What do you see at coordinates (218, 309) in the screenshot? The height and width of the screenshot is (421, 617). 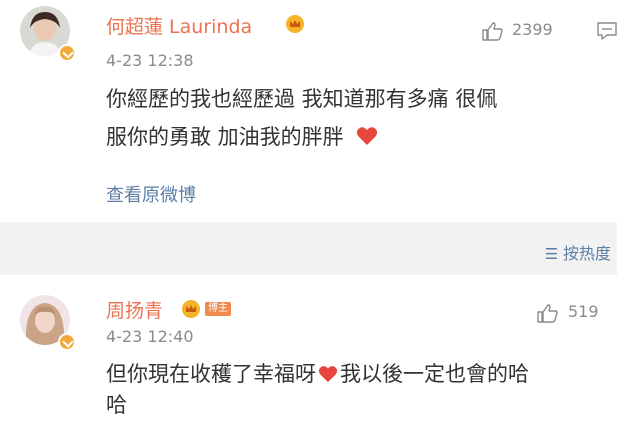 I see `author-badge: 博主` at bounding box center [218, 309].